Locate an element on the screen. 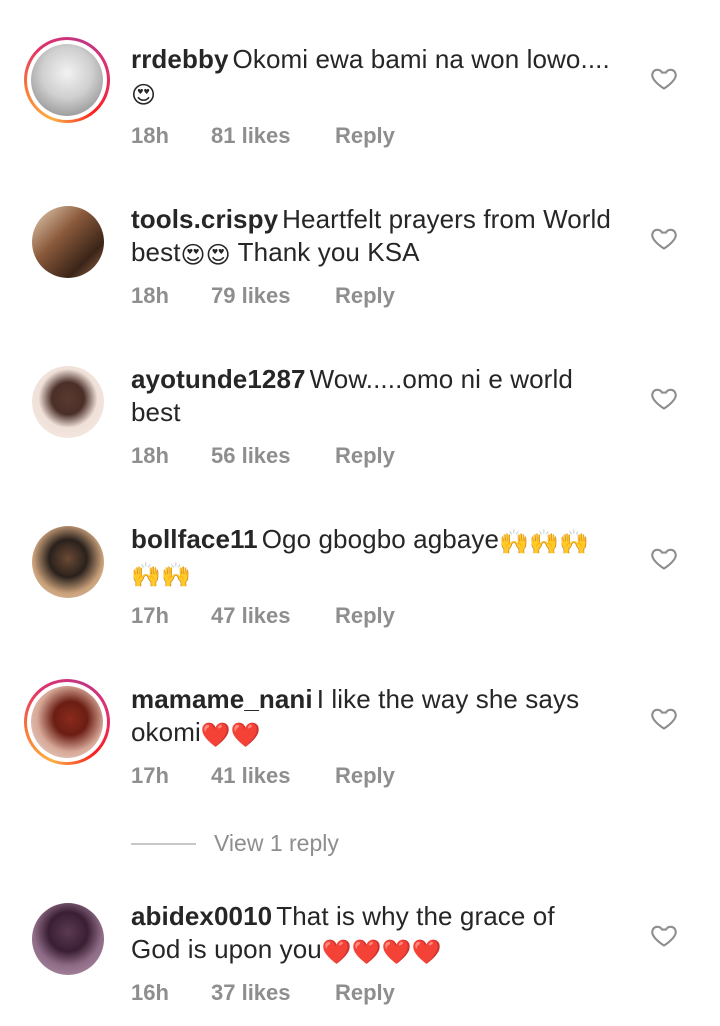 The height and width of the screenshot is (1026, 720). comment-text-suffix: Thank you KSA is located at coordinates (325, 252).